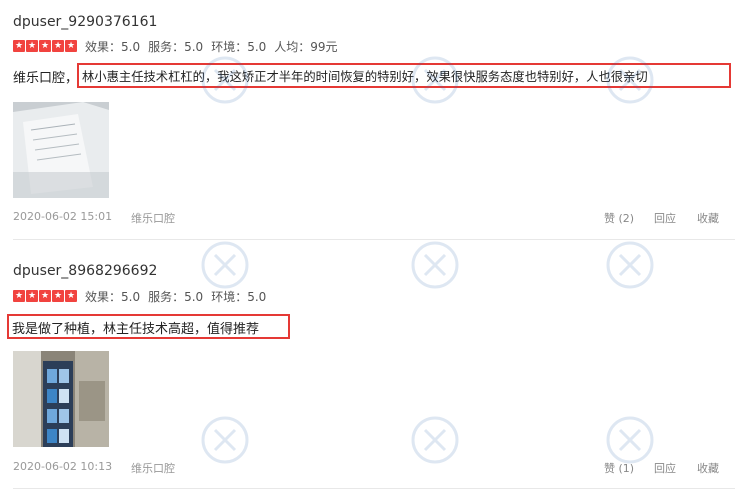 Image resolution: width=735 pixels, height=489 pixels. What do you see at coordinates (619, 218) in the screenshot?
I see `like-button: 赞 (2)` at bounding box center [619, 218].